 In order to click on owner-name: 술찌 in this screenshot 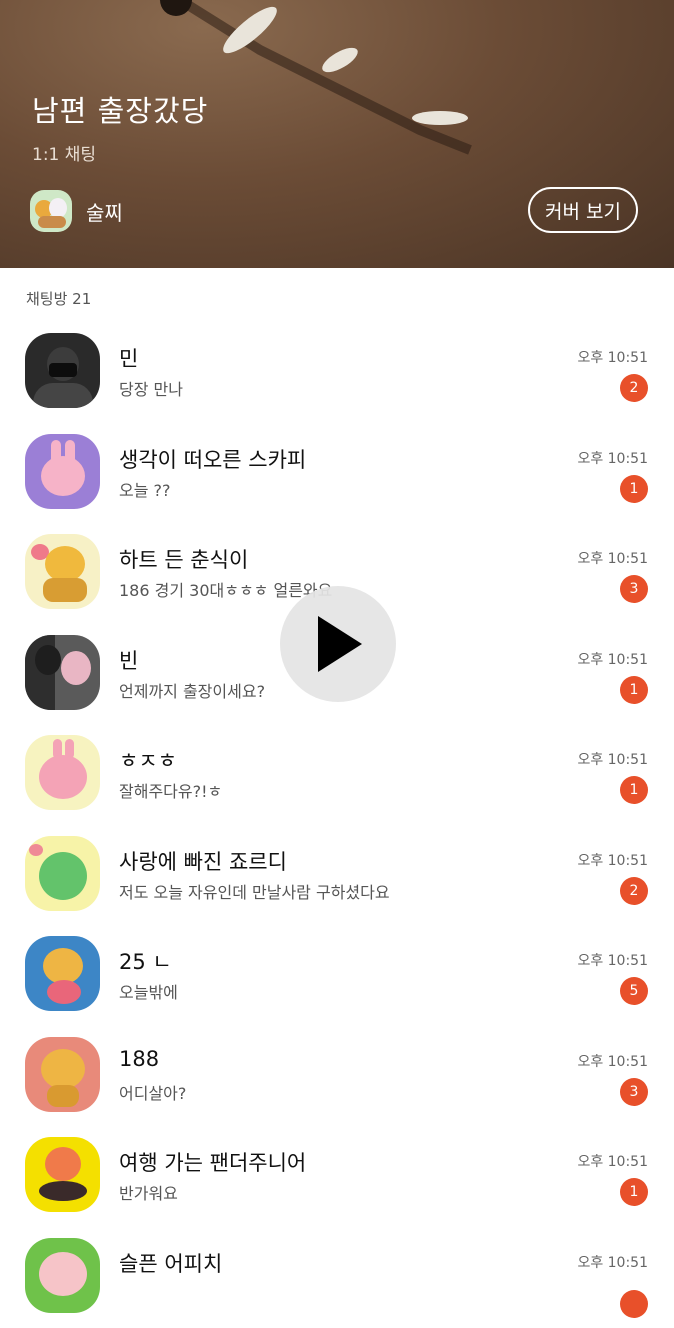, I will do `click(104, 211)`.